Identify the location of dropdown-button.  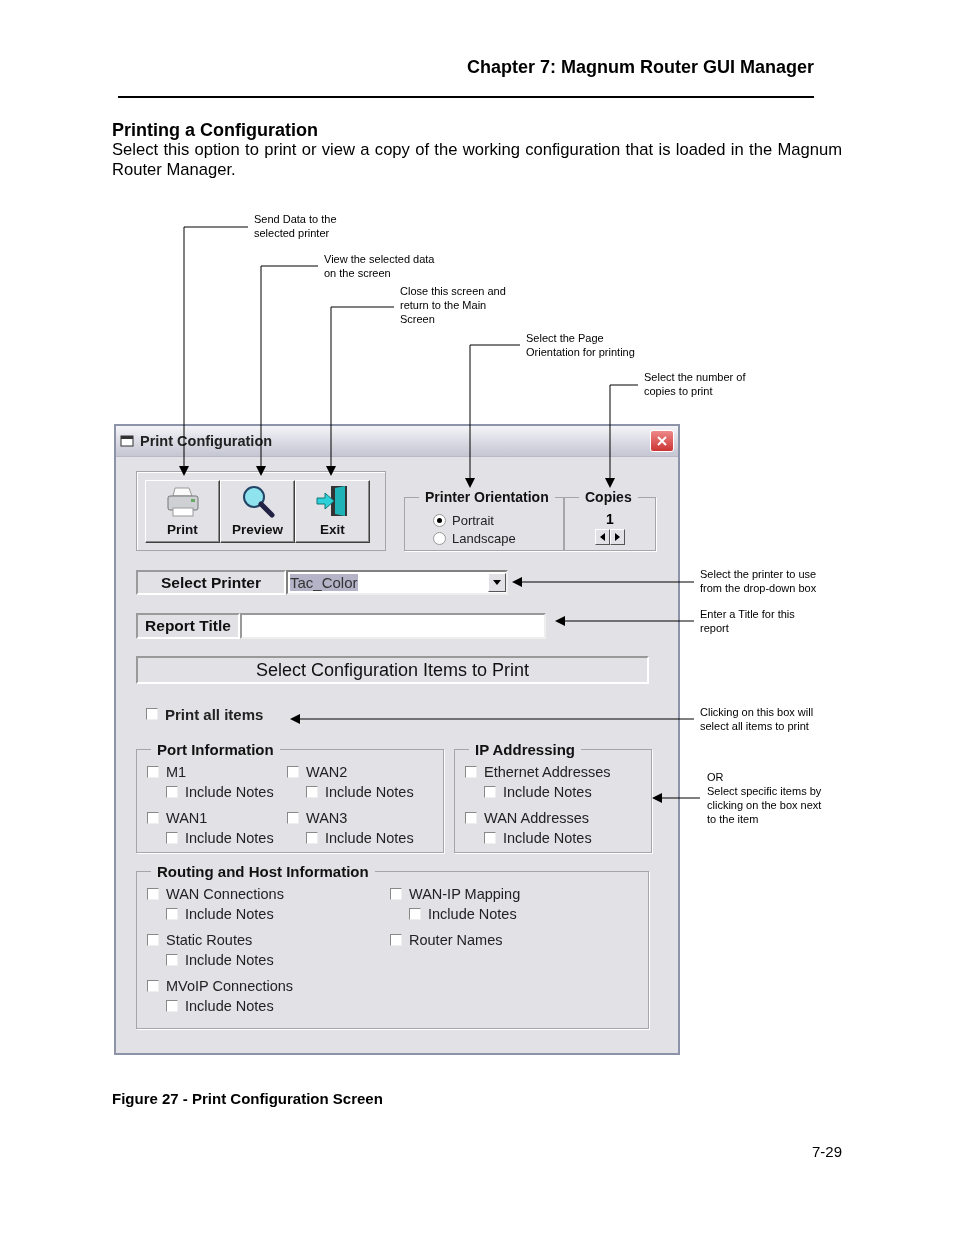
(497, 582).